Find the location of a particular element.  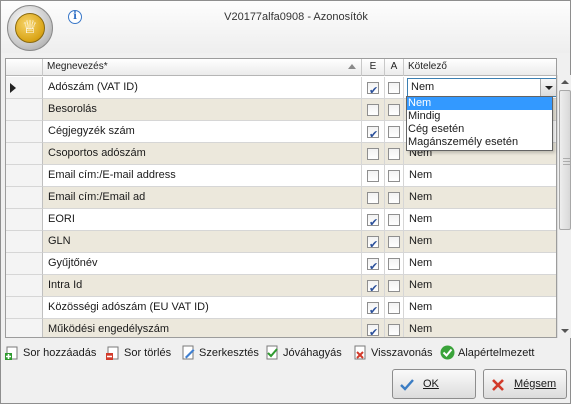

chevron-down-icon is located at coordinates (548, 87).